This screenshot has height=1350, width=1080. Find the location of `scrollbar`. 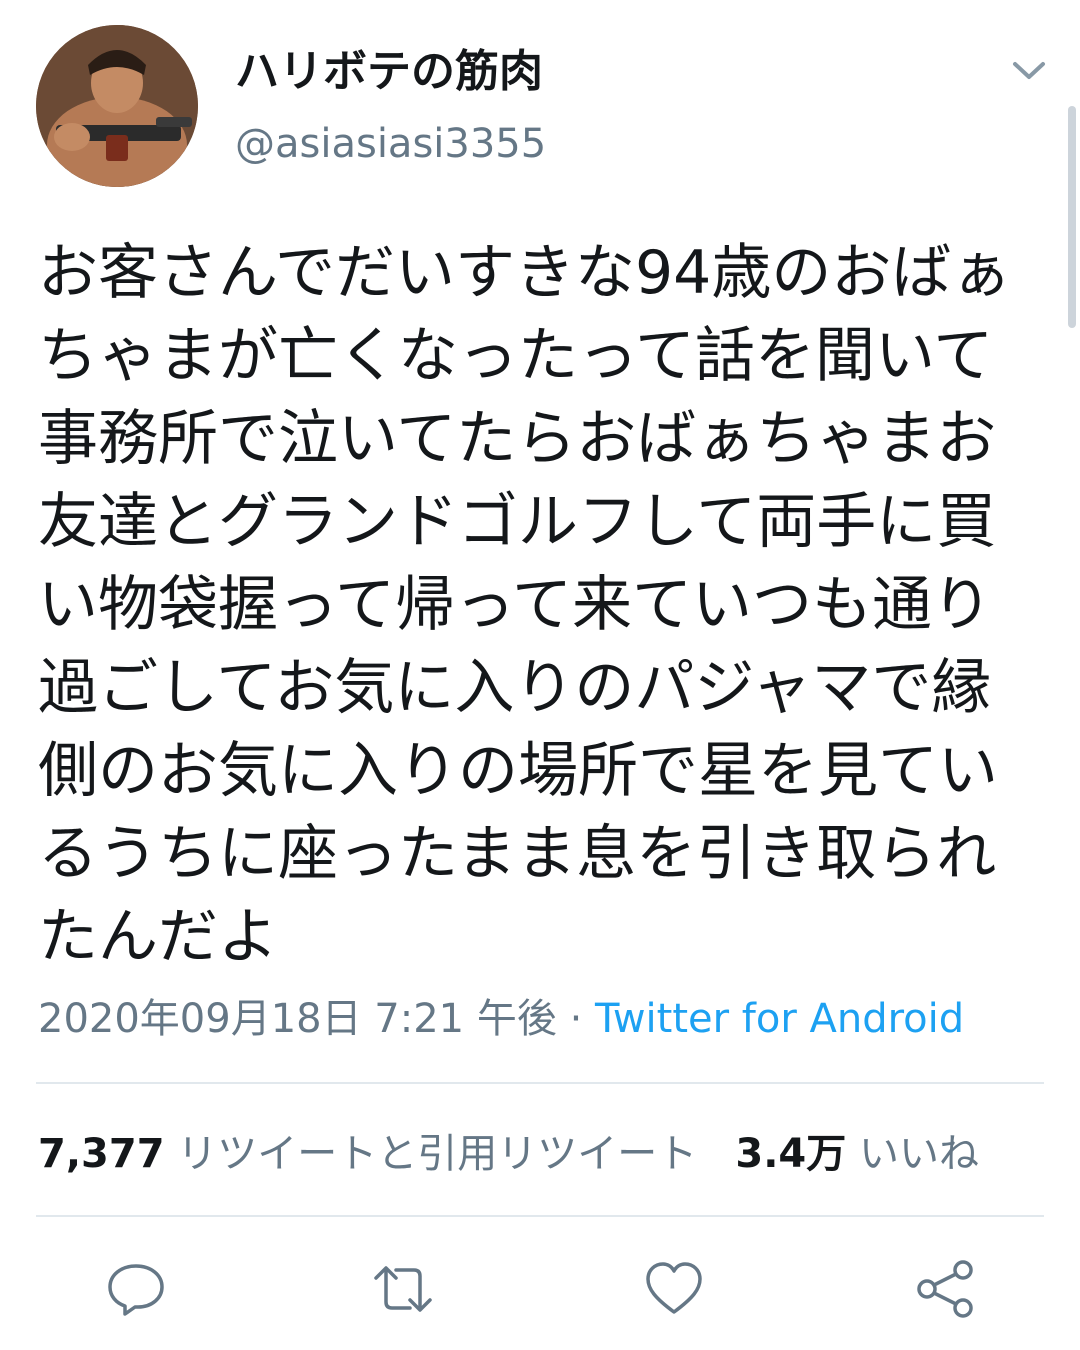

scrollbar is located at coordinates (1072, 217).